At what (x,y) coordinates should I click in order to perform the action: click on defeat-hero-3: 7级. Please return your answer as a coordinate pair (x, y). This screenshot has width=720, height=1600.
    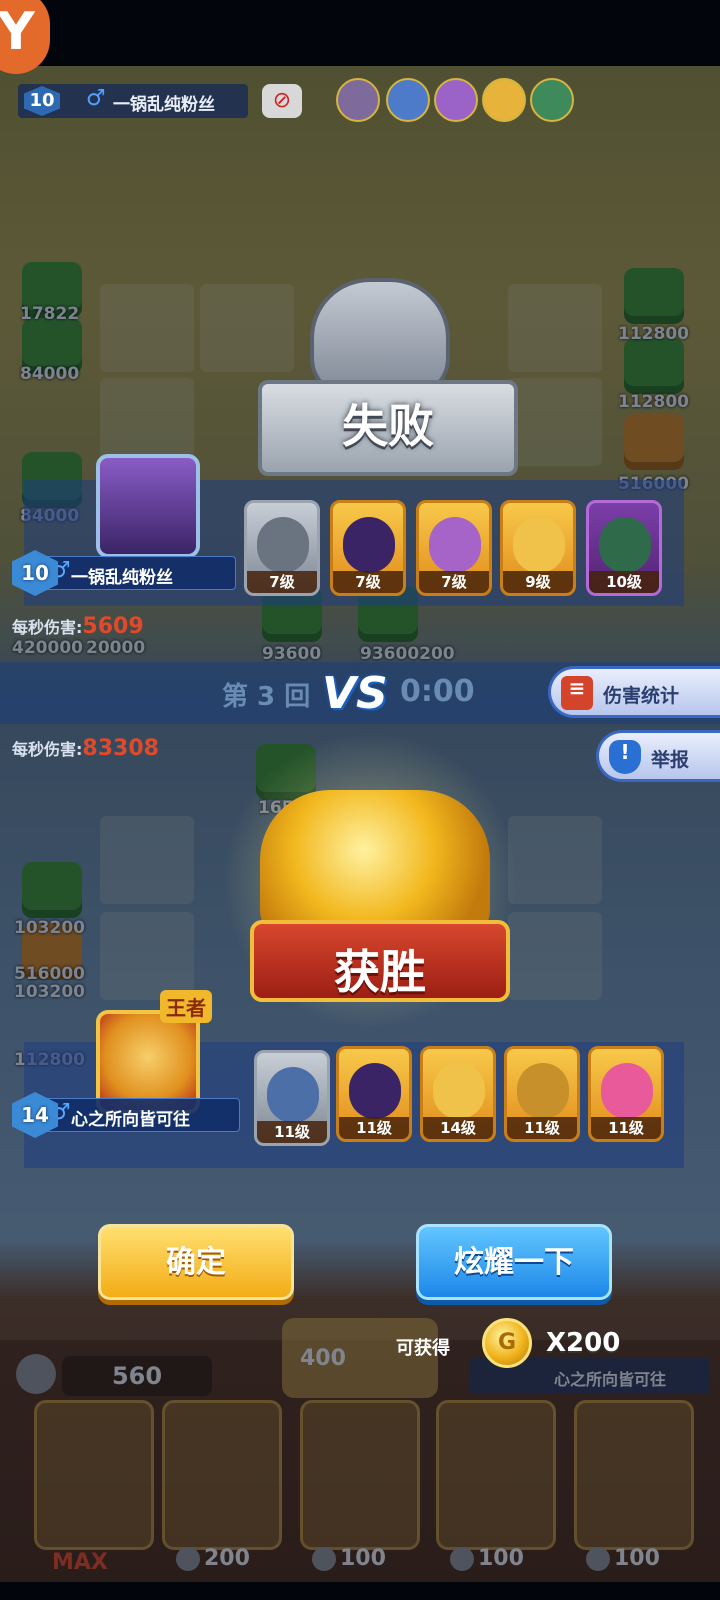
    Looking at the image, I should click on (454, 548).